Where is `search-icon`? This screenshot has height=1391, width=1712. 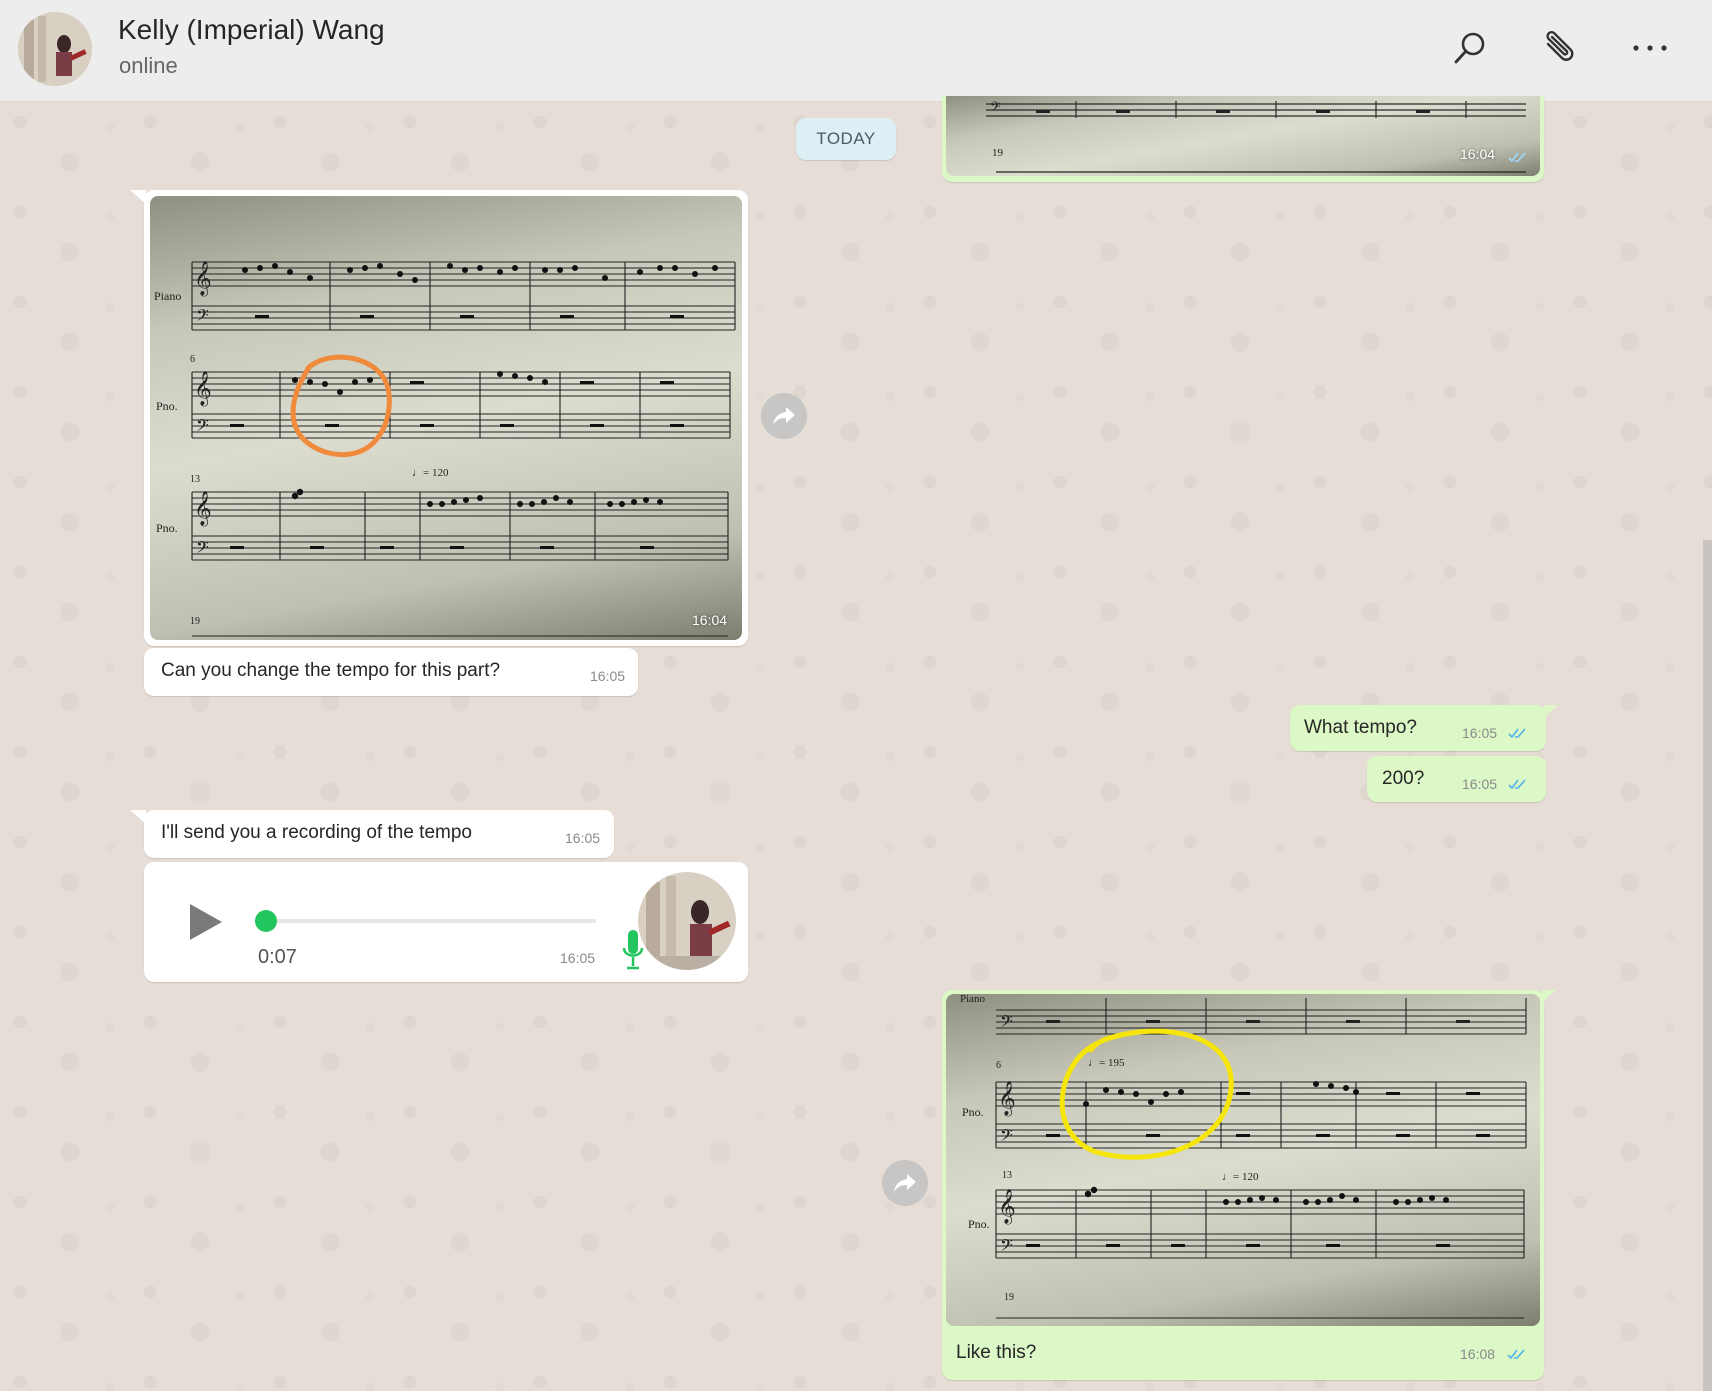
search-icon is located at coordinates (1470, 48).